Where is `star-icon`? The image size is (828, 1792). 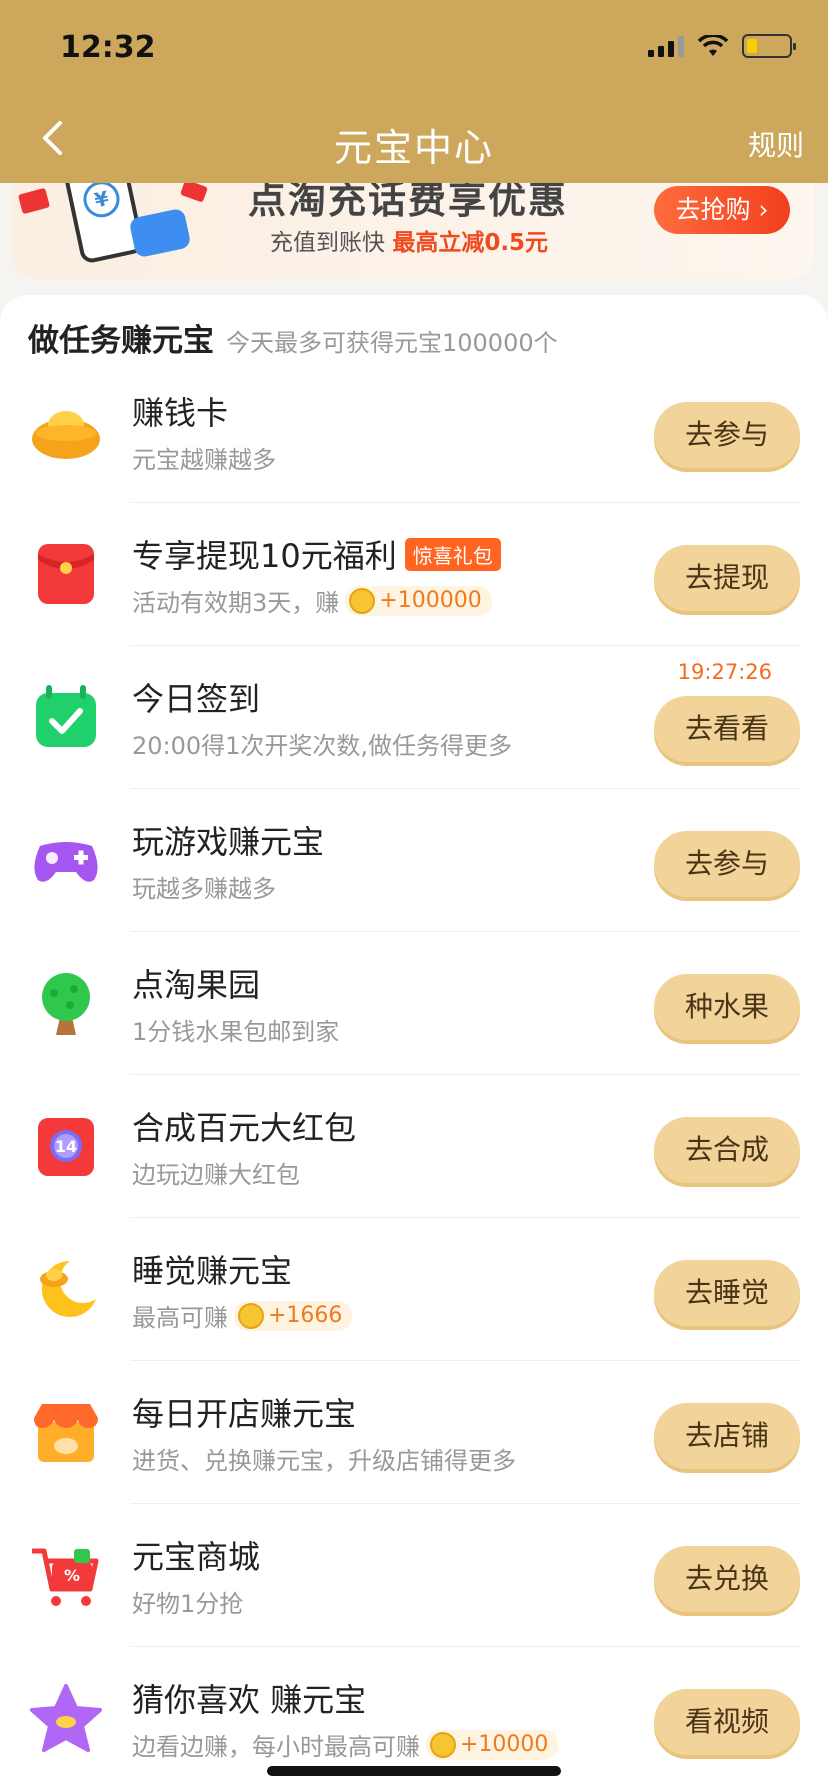 star-icon is located at coordinates (66, 1718).